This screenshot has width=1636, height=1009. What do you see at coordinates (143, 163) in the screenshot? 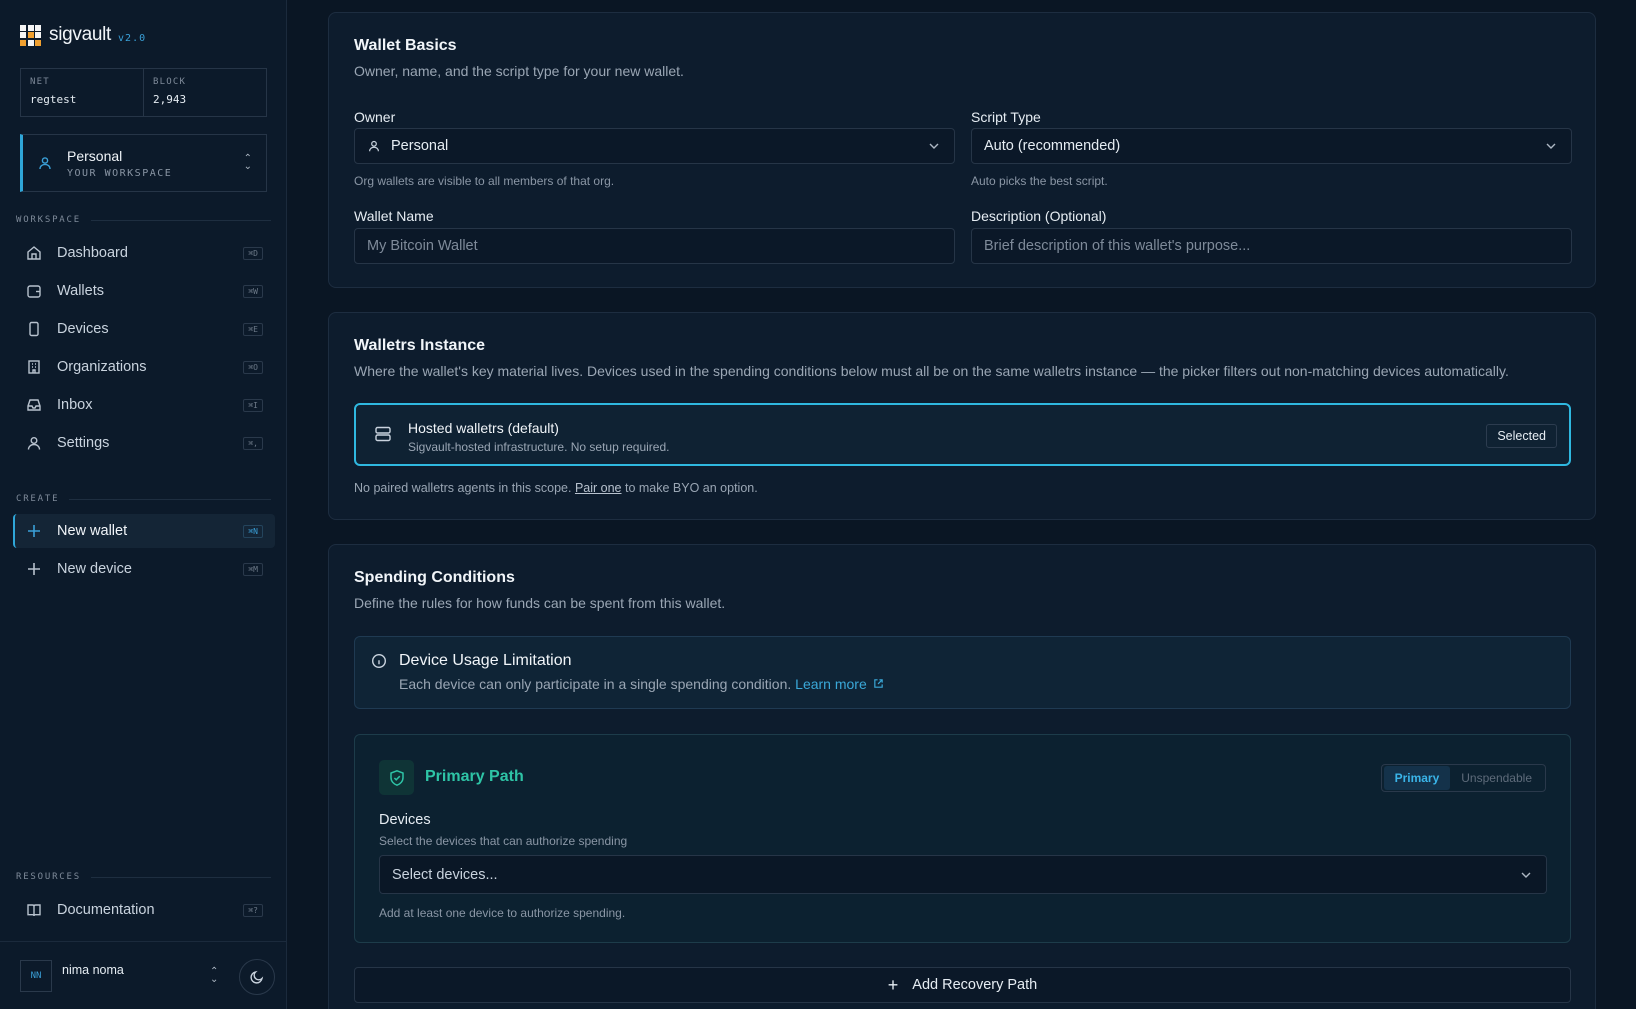
I see `workspace-switcher: Personal YOUR WORKSPACE ⌃ ⌄` at bounding box center [143, 163].